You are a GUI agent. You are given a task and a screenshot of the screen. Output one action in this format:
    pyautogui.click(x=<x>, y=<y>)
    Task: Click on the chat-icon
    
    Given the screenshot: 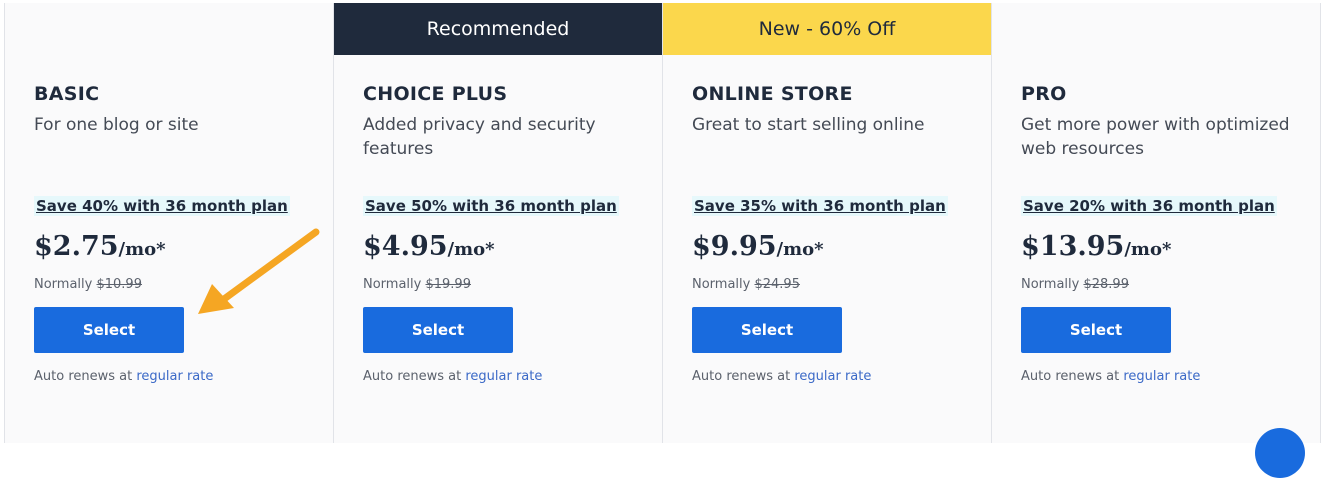 What is the action you would take?
    pyautogui.click(x=1280, y=453)
    